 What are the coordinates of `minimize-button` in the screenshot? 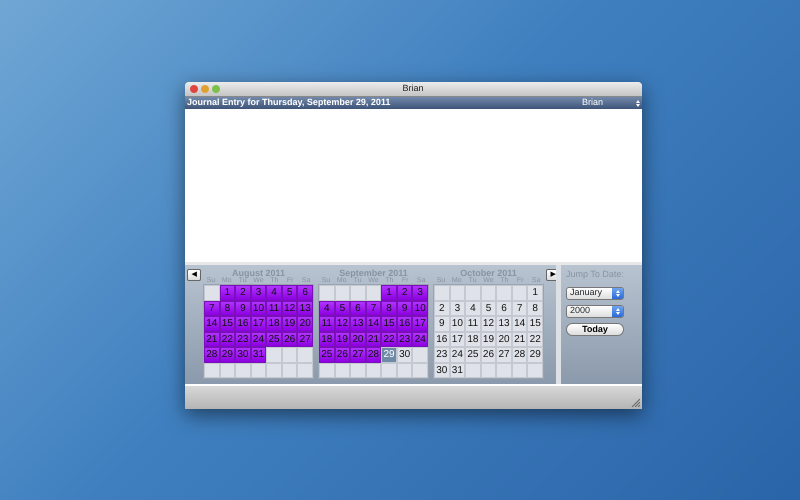 It's located at (205, 89).